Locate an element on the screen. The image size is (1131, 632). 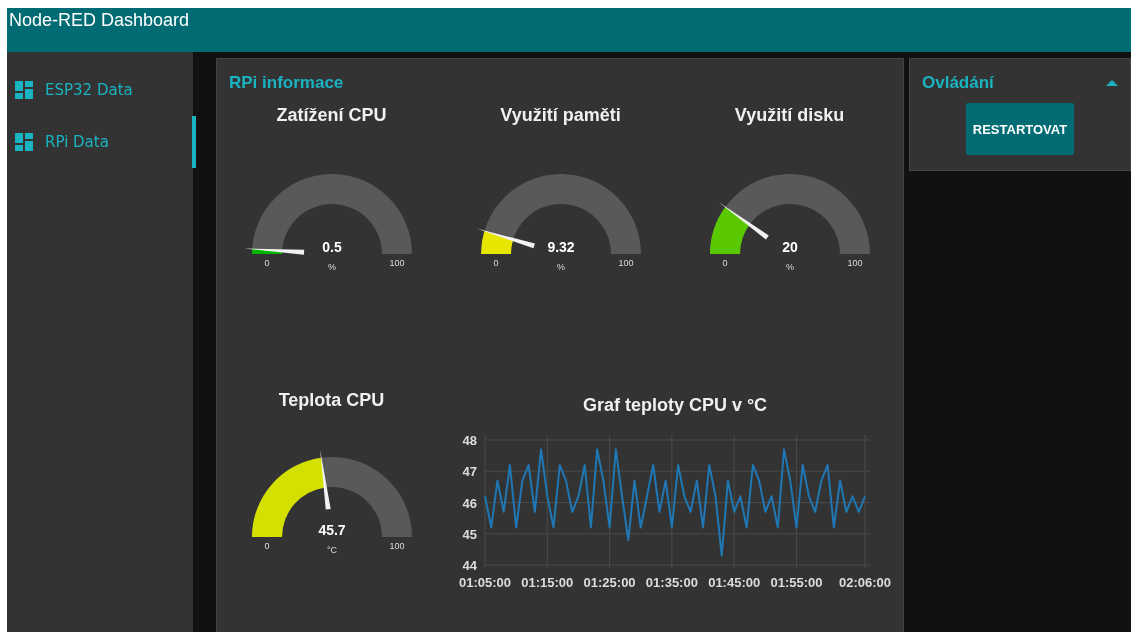
gauge-value: 20 is located at coordinates (789, 247).